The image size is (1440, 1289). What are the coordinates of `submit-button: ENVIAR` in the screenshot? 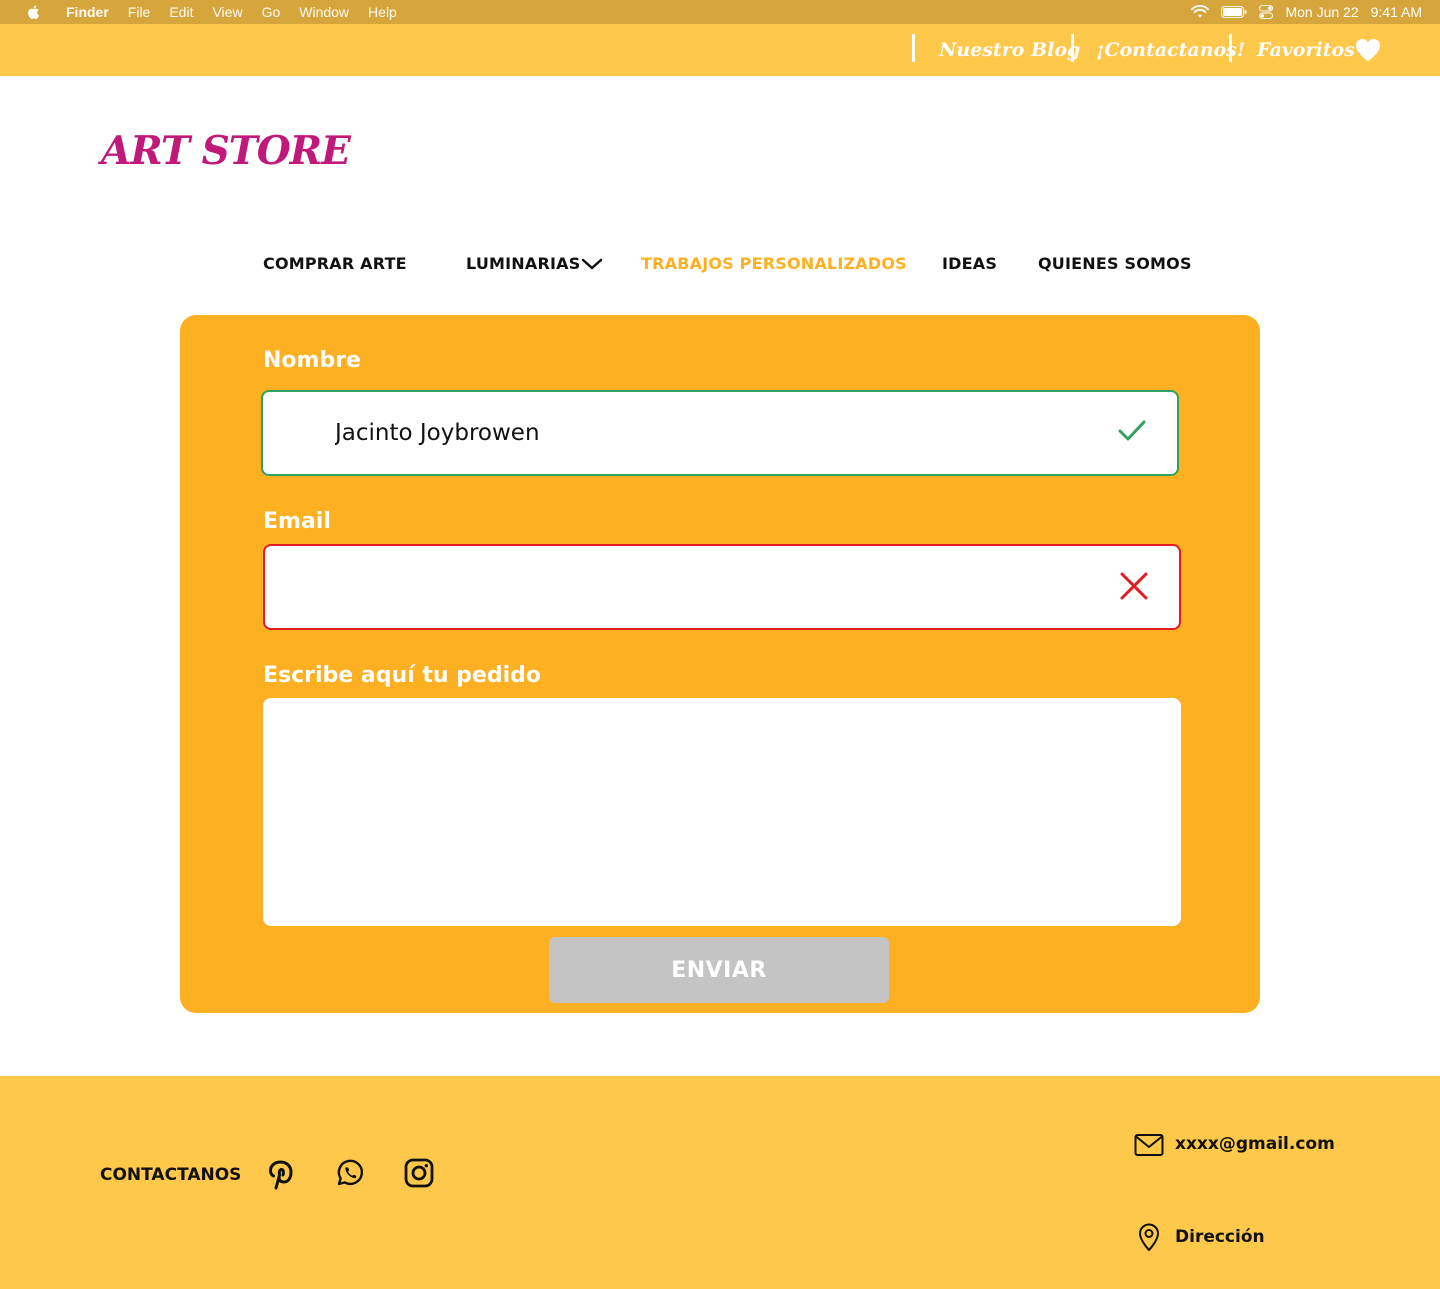 It's located at (719, 970).